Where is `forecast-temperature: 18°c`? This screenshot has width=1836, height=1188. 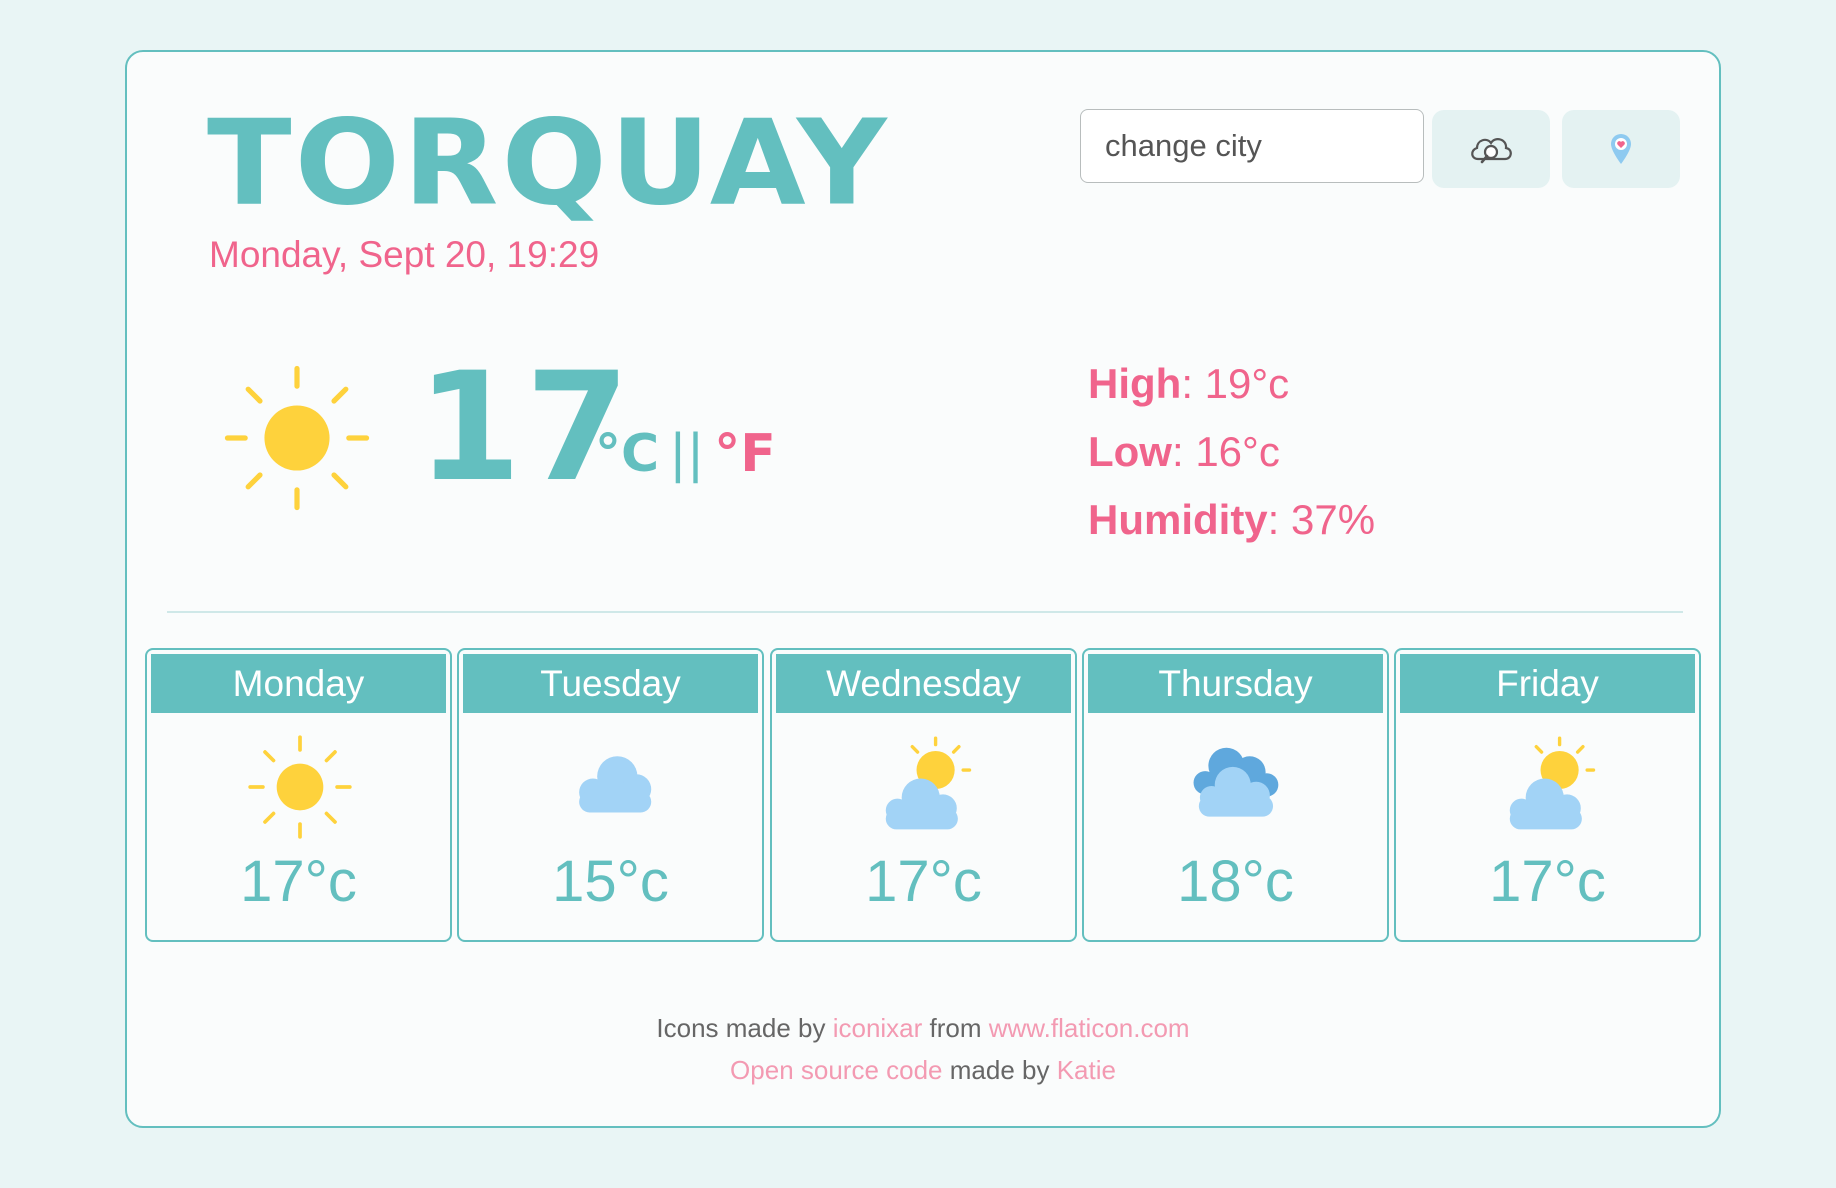
forecast-temperature: 18°c is located at coordinates (1235, 881).